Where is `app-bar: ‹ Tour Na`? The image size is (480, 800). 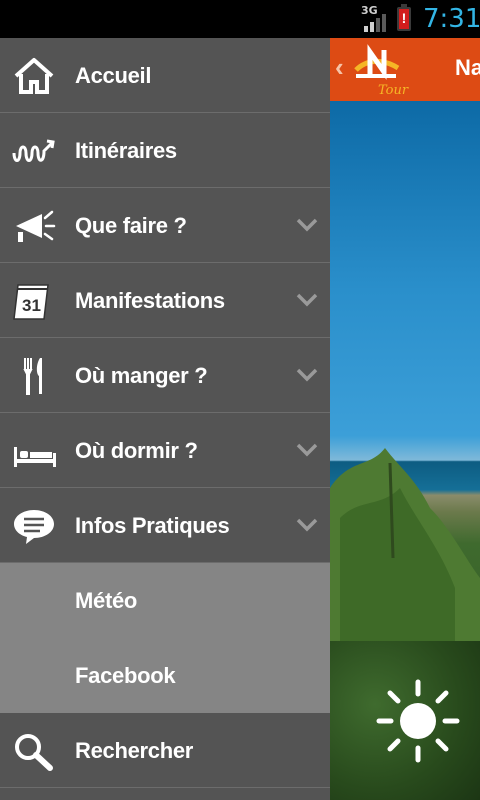 app-bar: ‹ Tour Na is located at coordinates (405, 69).